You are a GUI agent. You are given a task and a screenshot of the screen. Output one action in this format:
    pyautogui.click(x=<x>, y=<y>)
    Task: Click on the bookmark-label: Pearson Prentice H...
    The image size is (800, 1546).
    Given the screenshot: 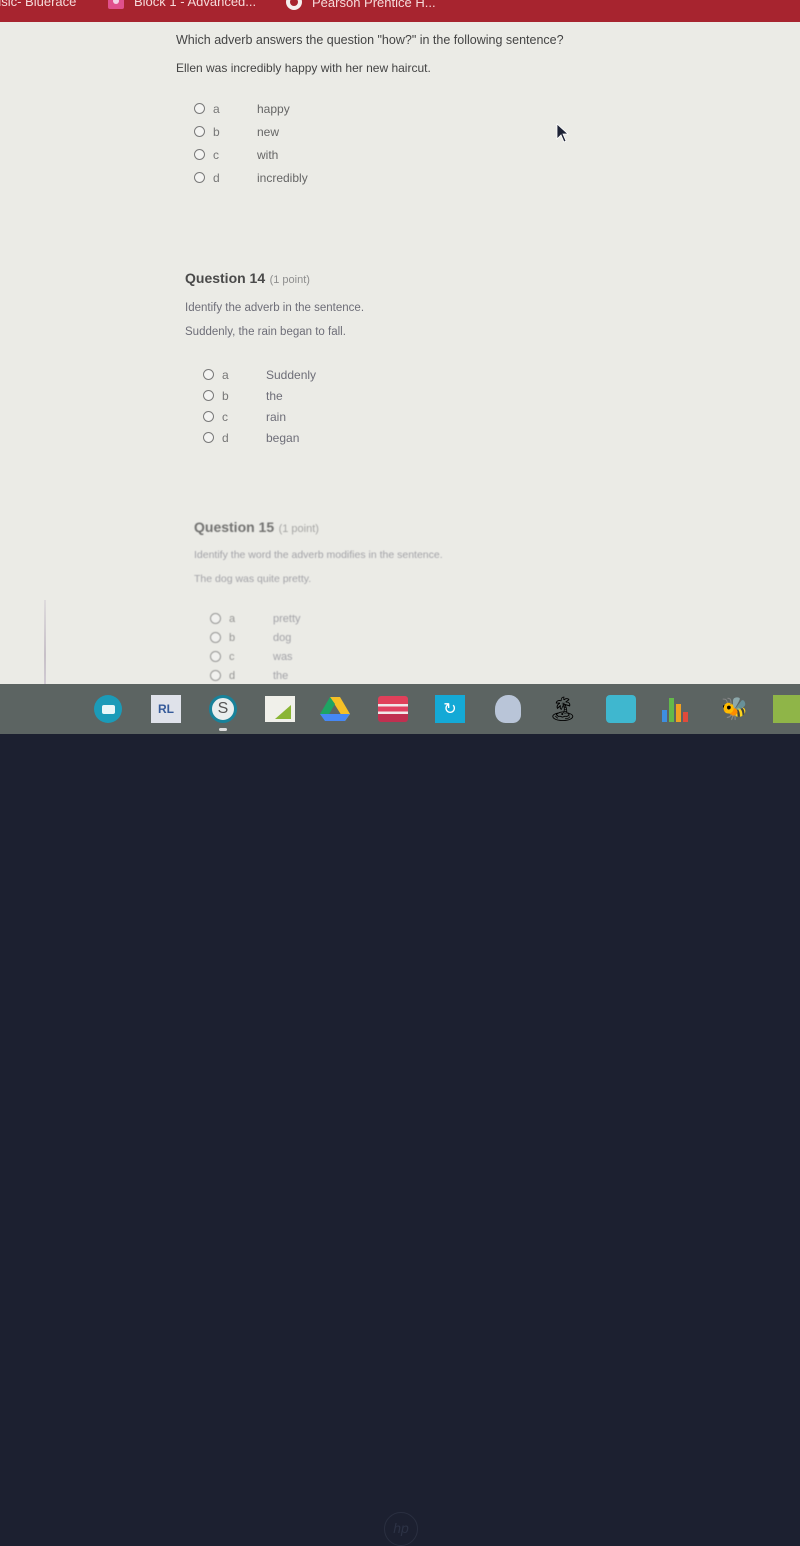 What is the action you would take?
    pyautogui.click(x=374, y=5)
    